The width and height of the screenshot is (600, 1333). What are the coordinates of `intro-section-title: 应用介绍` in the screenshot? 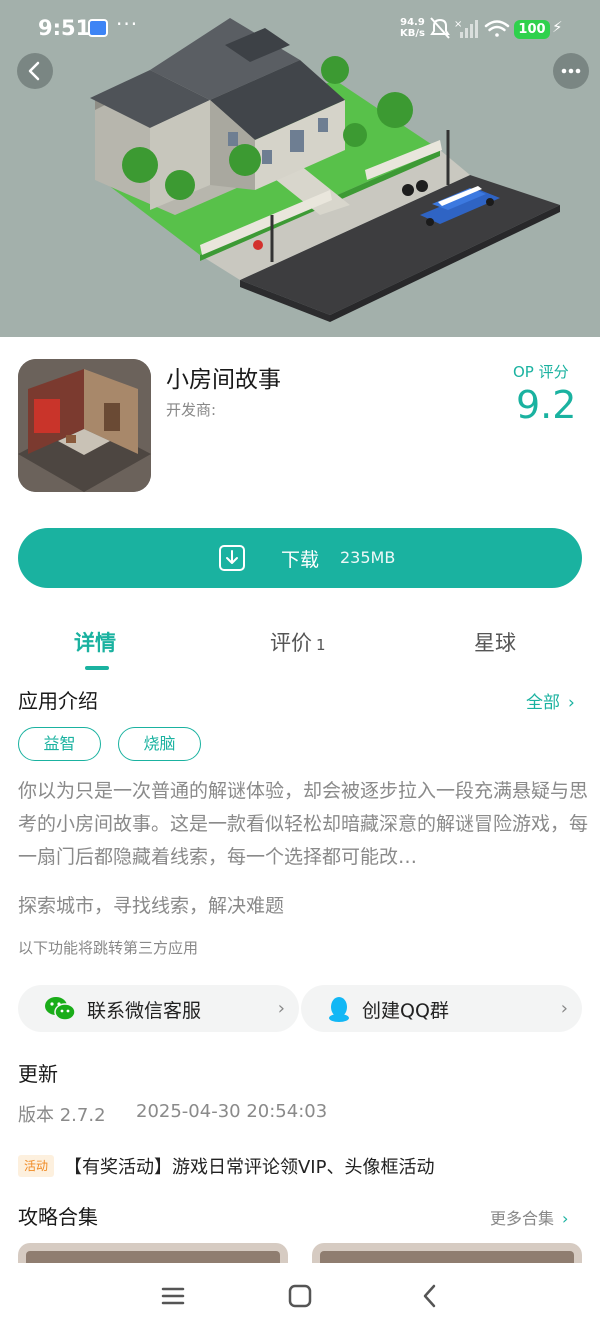 It's located at (58, 701).